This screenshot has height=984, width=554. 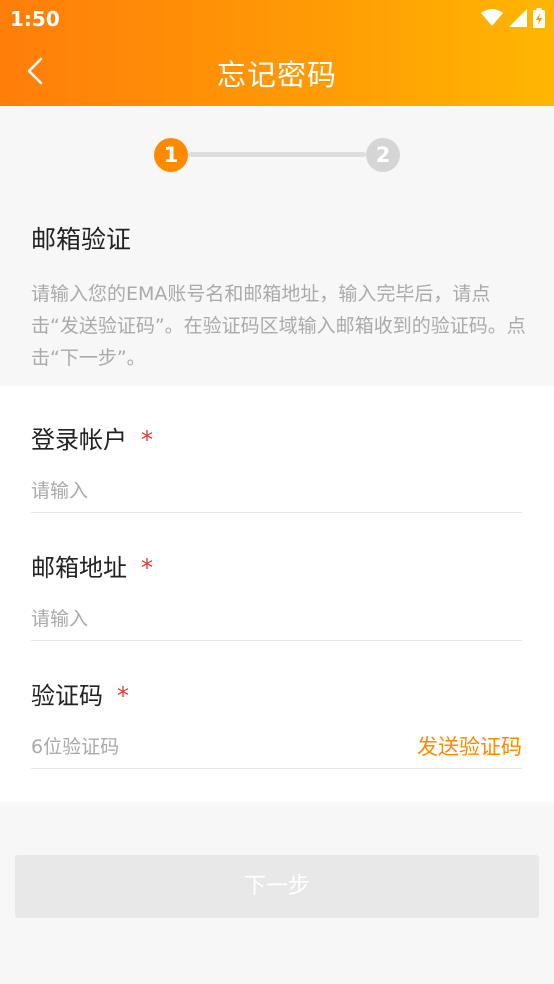 I want to click on code-label: 验证码 *, so click(x=80, y=693).